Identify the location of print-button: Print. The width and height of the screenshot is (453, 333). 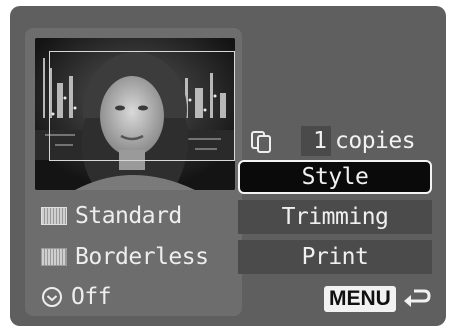
(335, 257).